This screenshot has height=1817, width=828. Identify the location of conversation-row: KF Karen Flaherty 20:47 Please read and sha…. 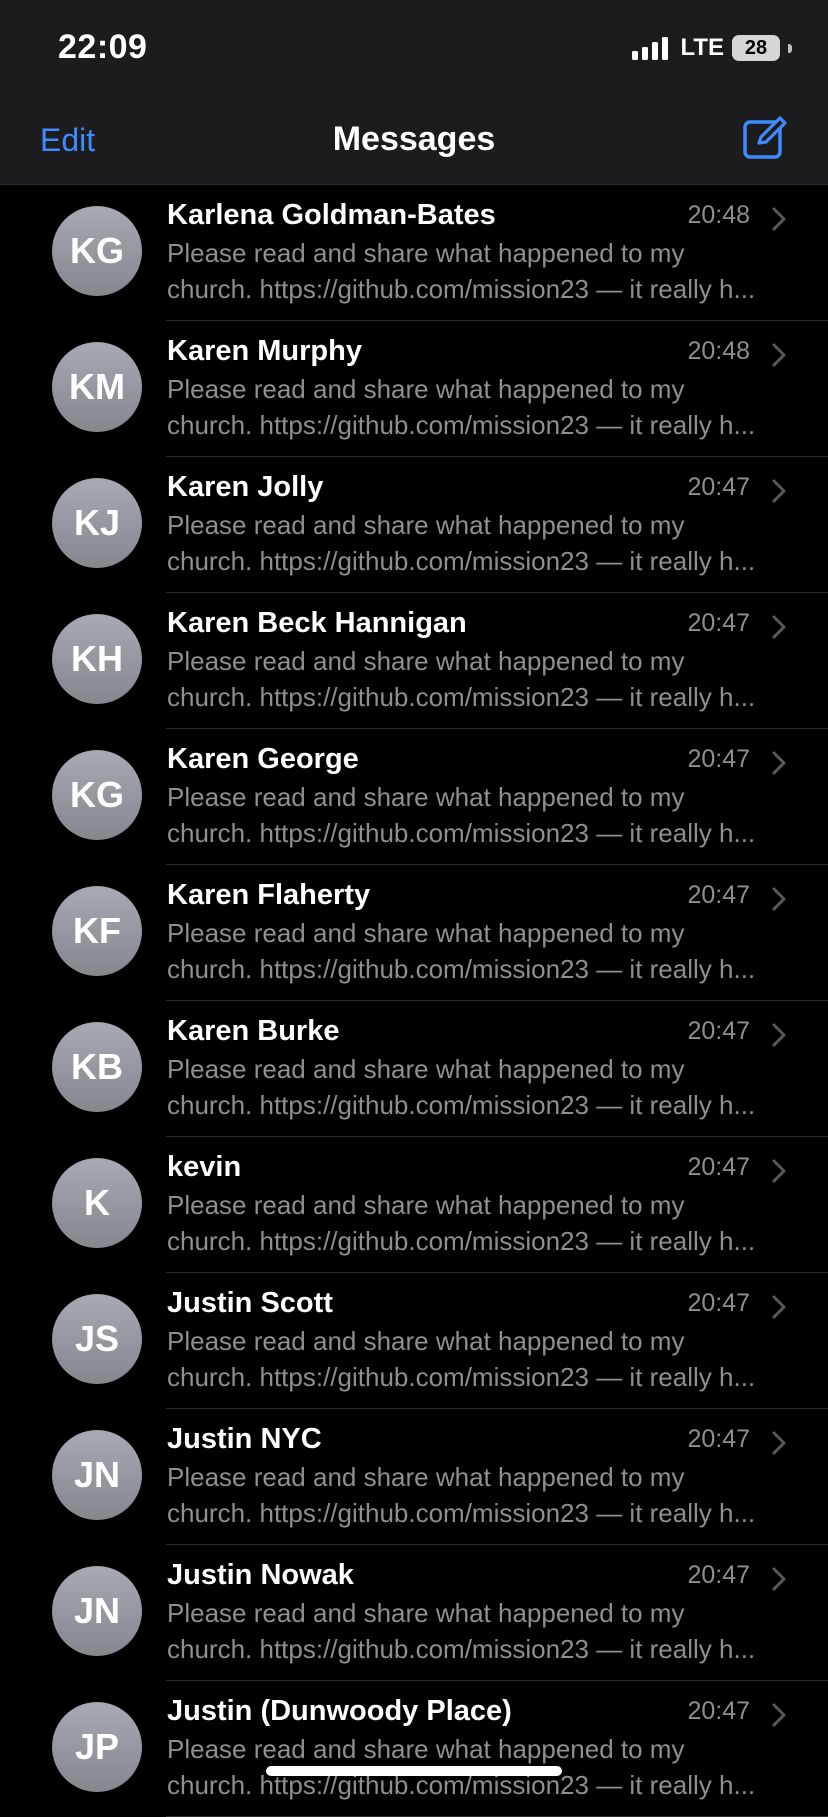
(414, 933).